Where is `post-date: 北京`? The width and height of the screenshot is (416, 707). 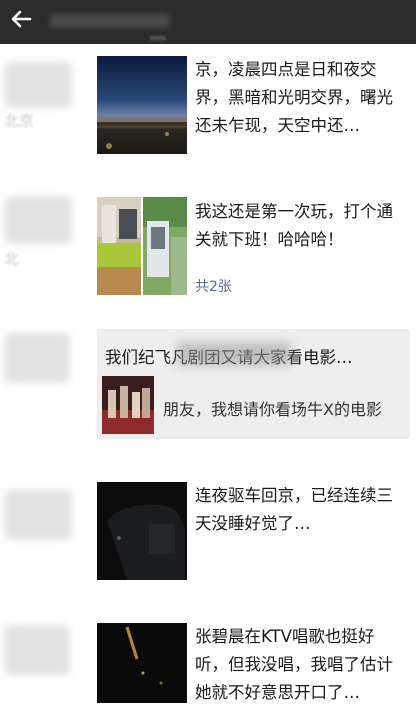
post-date: 北京 is located at coordinates (40, 91).